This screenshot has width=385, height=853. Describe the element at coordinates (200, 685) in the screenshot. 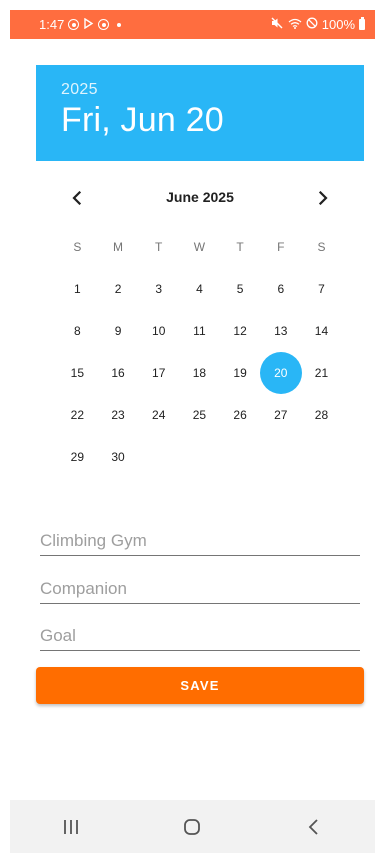

I see `save-button: SAVE` at that location.